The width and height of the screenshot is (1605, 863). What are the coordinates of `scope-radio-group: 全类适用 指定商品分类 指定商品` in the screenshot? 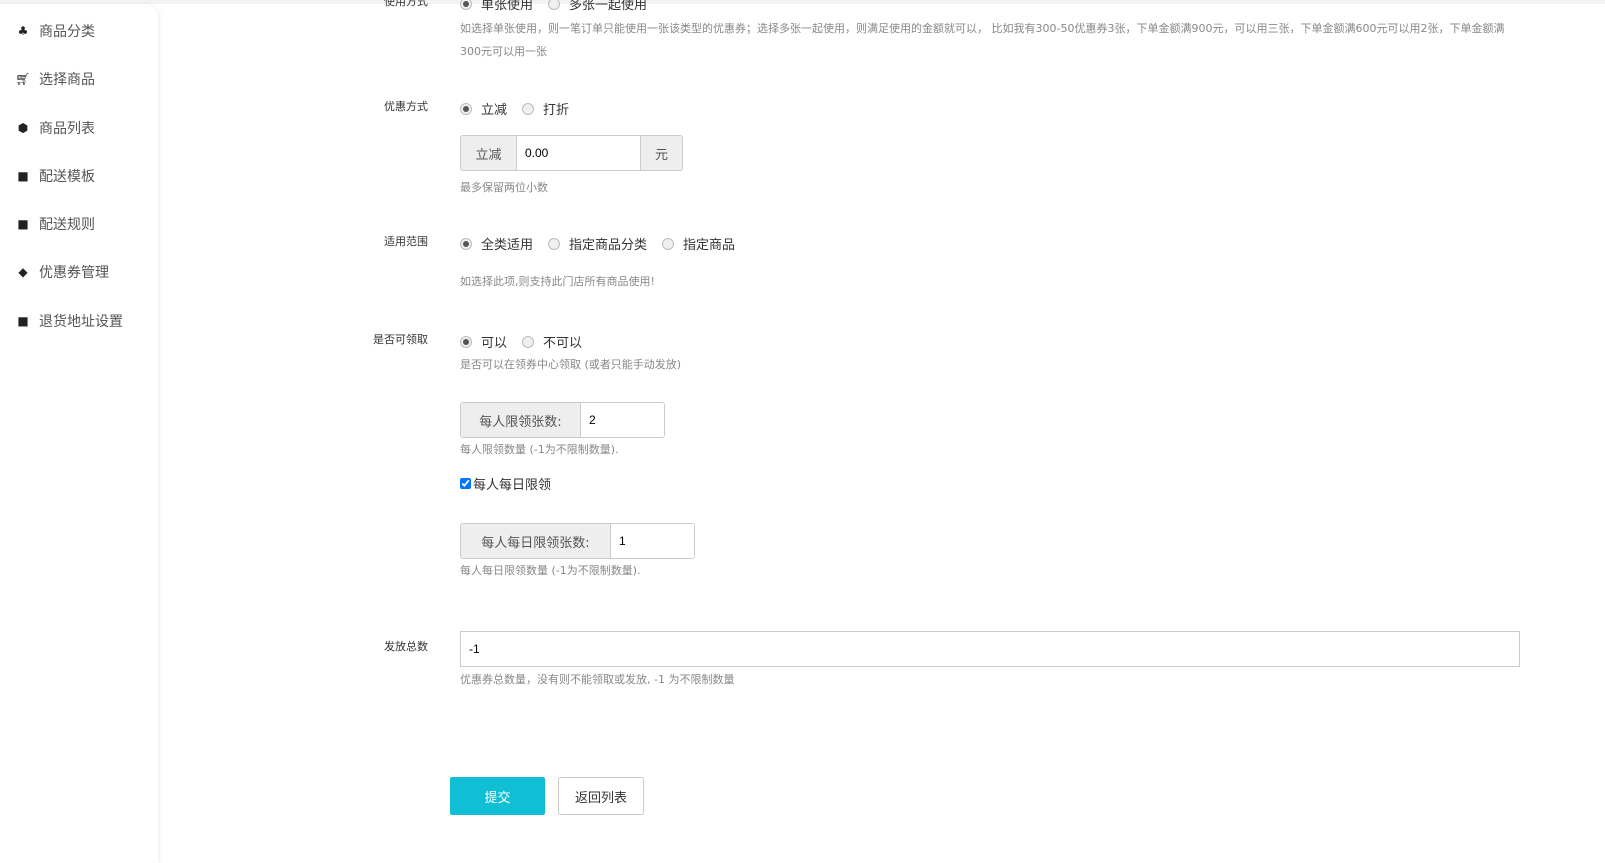 It's located at (605, 243).